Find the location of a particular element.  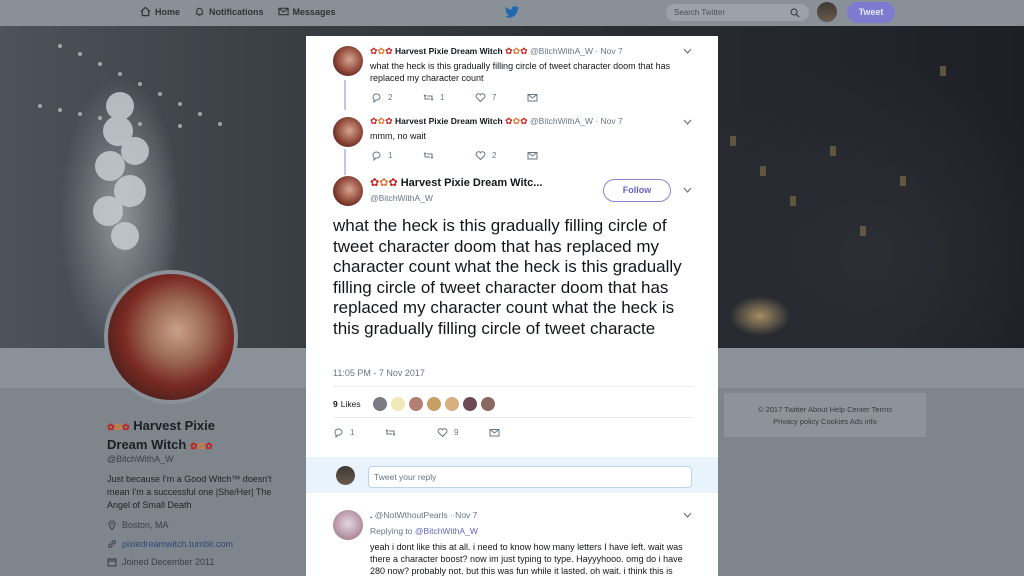

divider is located at coordinates (513, 417).